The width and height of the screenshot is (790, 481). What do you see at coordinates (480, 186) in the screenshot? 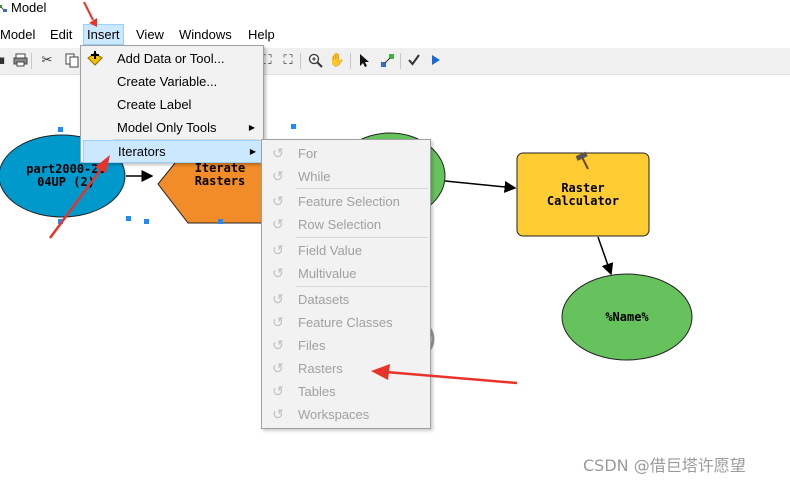
I see `connector-value-tool` at bounding box center [480, 186].